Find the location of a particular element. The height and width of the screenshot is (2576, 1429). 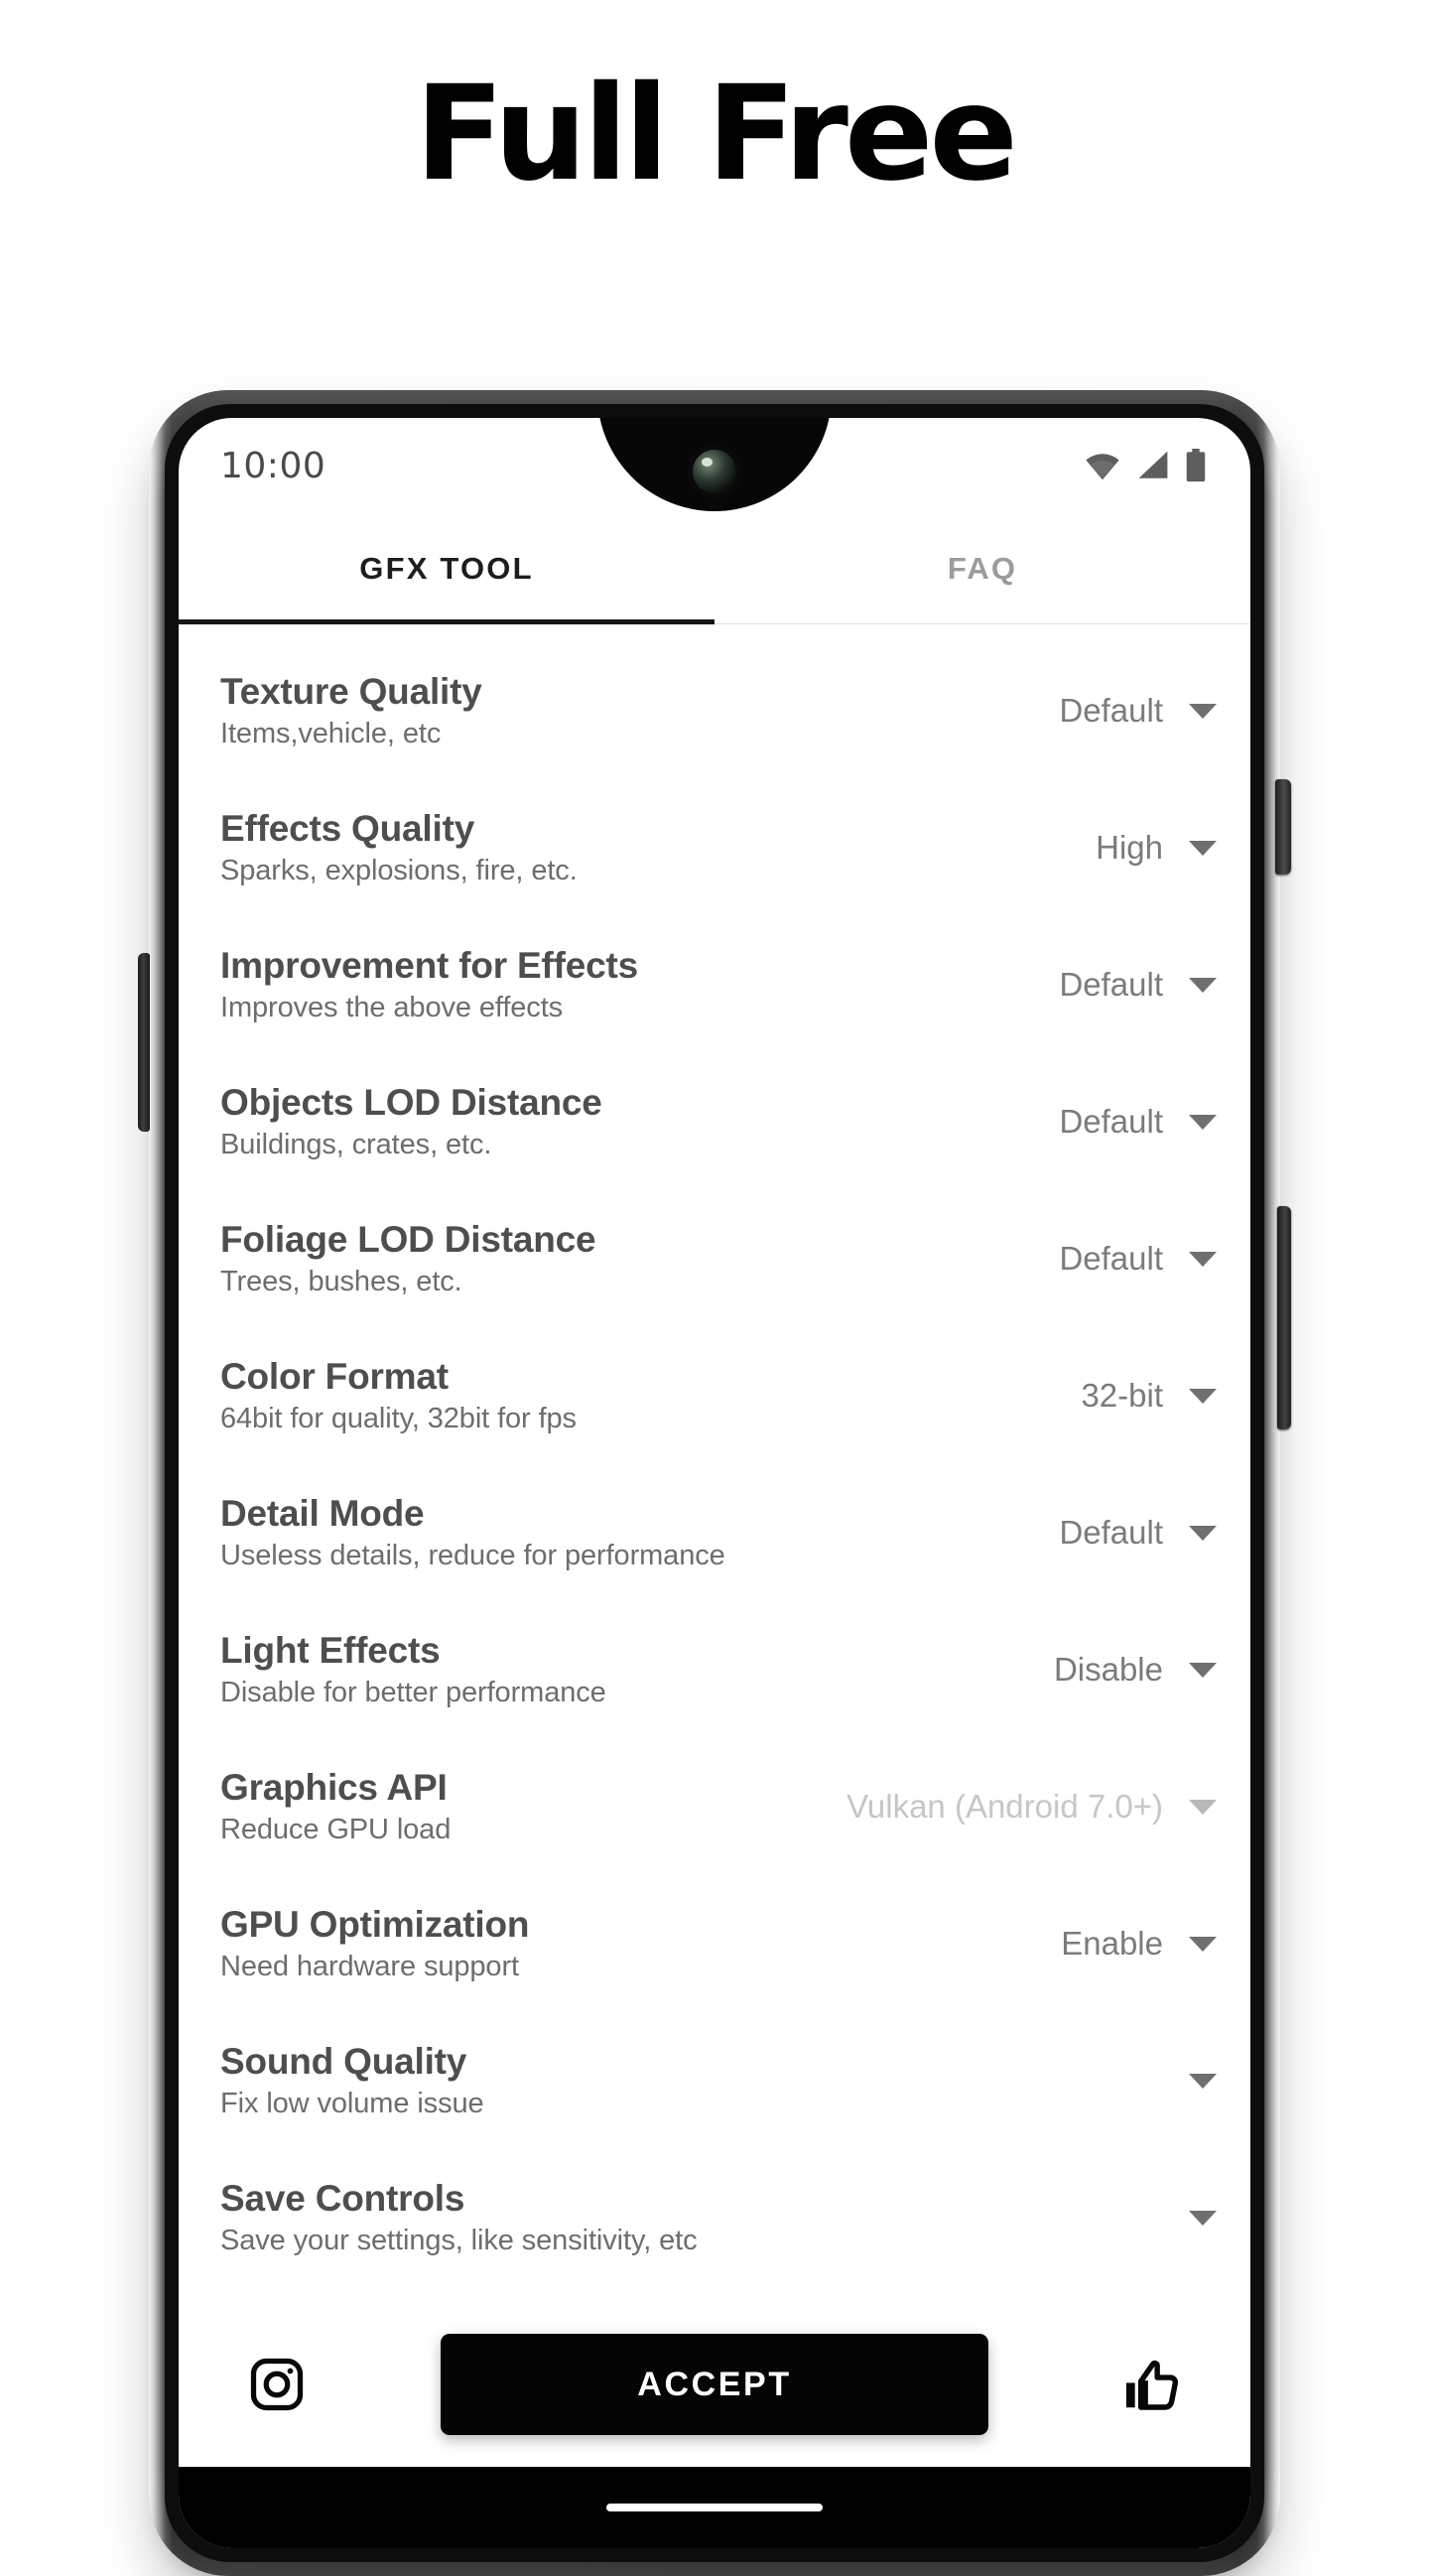

row-text: GPU Optimization Need hardware support is located at coordinates (375, 1943).